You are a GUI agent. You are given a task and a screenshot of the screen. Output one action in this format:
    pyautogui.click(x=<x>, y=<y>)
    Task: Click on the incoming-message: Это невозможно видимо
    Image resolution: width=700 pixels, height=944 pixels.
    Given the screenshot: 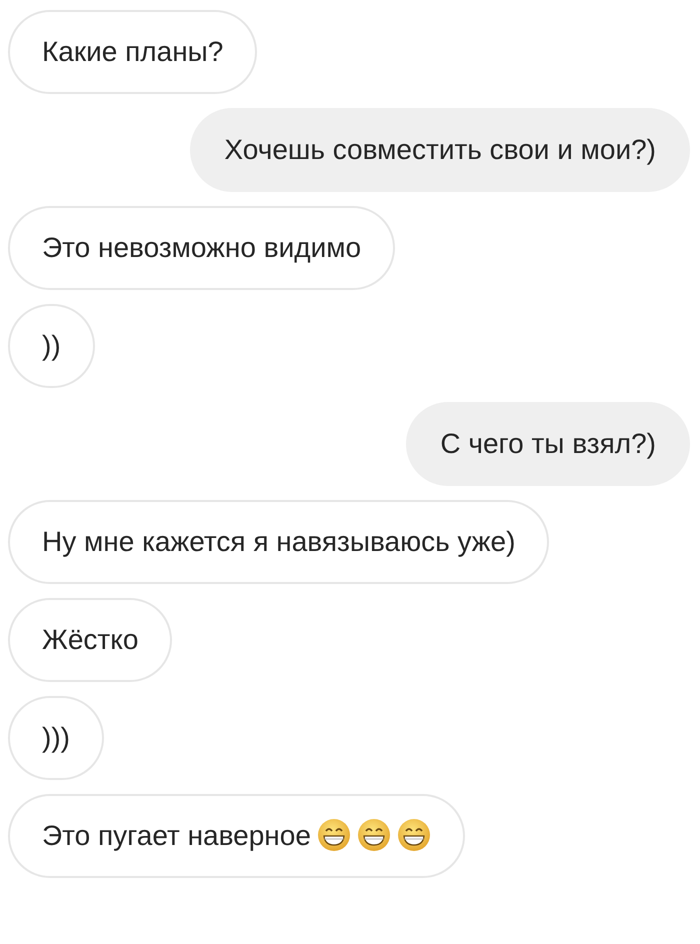 What is the action you would take?
    pyautogui.click(x=202, y=248)
    